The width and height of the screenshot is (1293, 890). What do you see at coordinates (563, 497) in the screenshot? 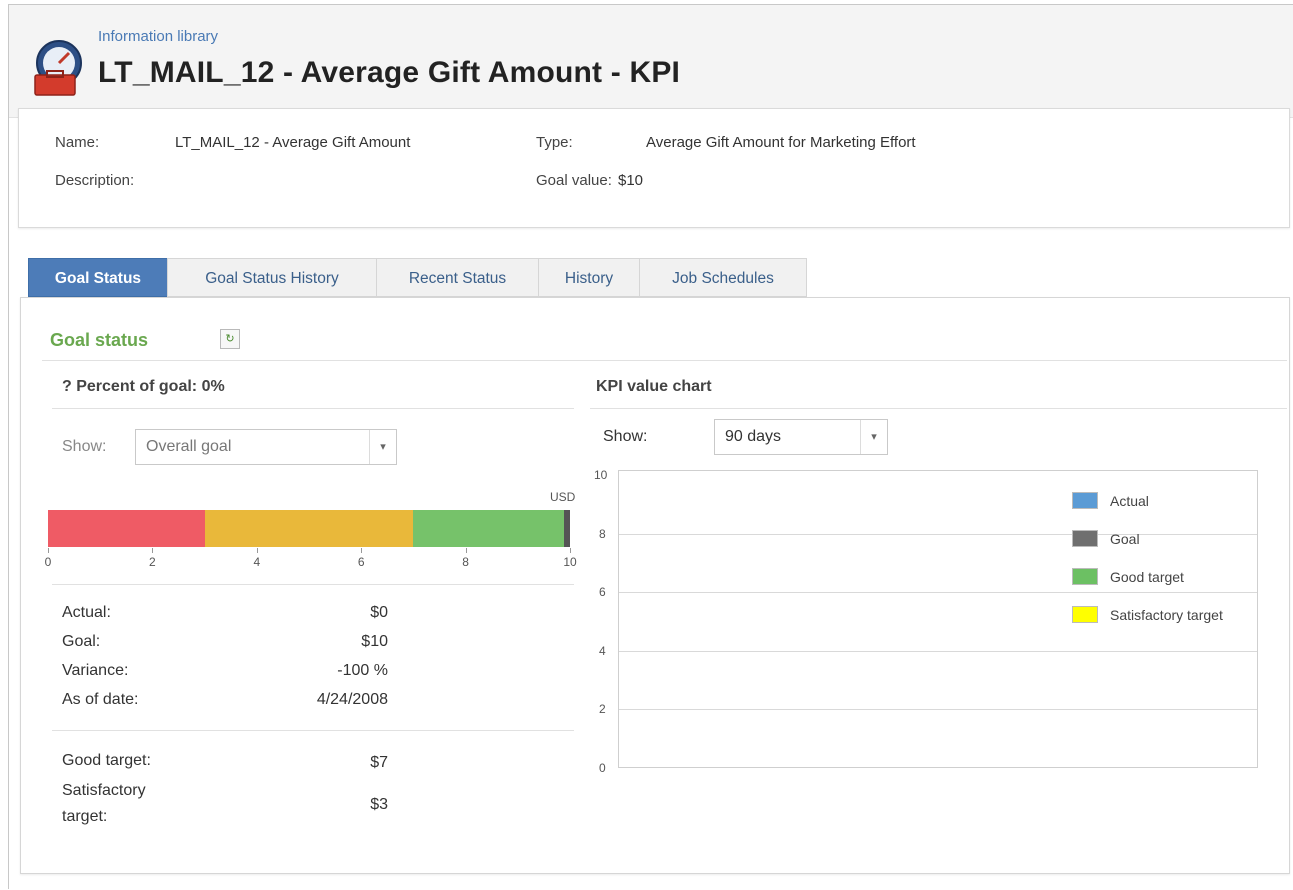
I see `gauge-unit-label: USD` at bounding box center [563, 497].